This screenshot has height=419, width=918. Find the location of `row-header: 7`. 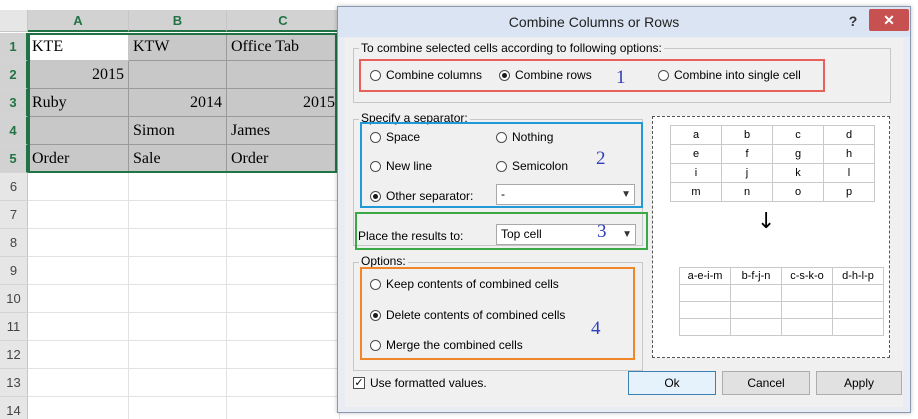

row-header: 7 is located at coordinates (14, 215).